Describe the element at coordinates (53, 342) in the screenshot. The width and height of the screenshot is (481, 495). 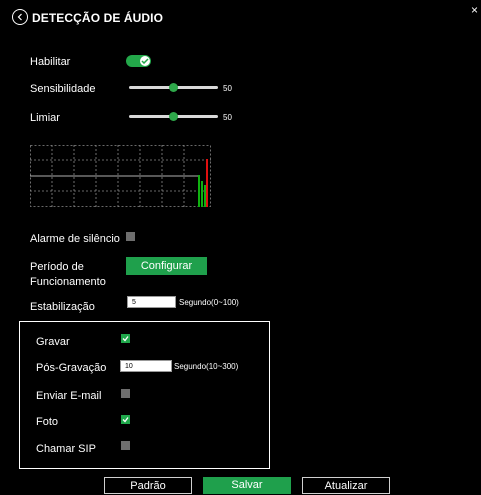
I see `record-label: Gravar` at that location.